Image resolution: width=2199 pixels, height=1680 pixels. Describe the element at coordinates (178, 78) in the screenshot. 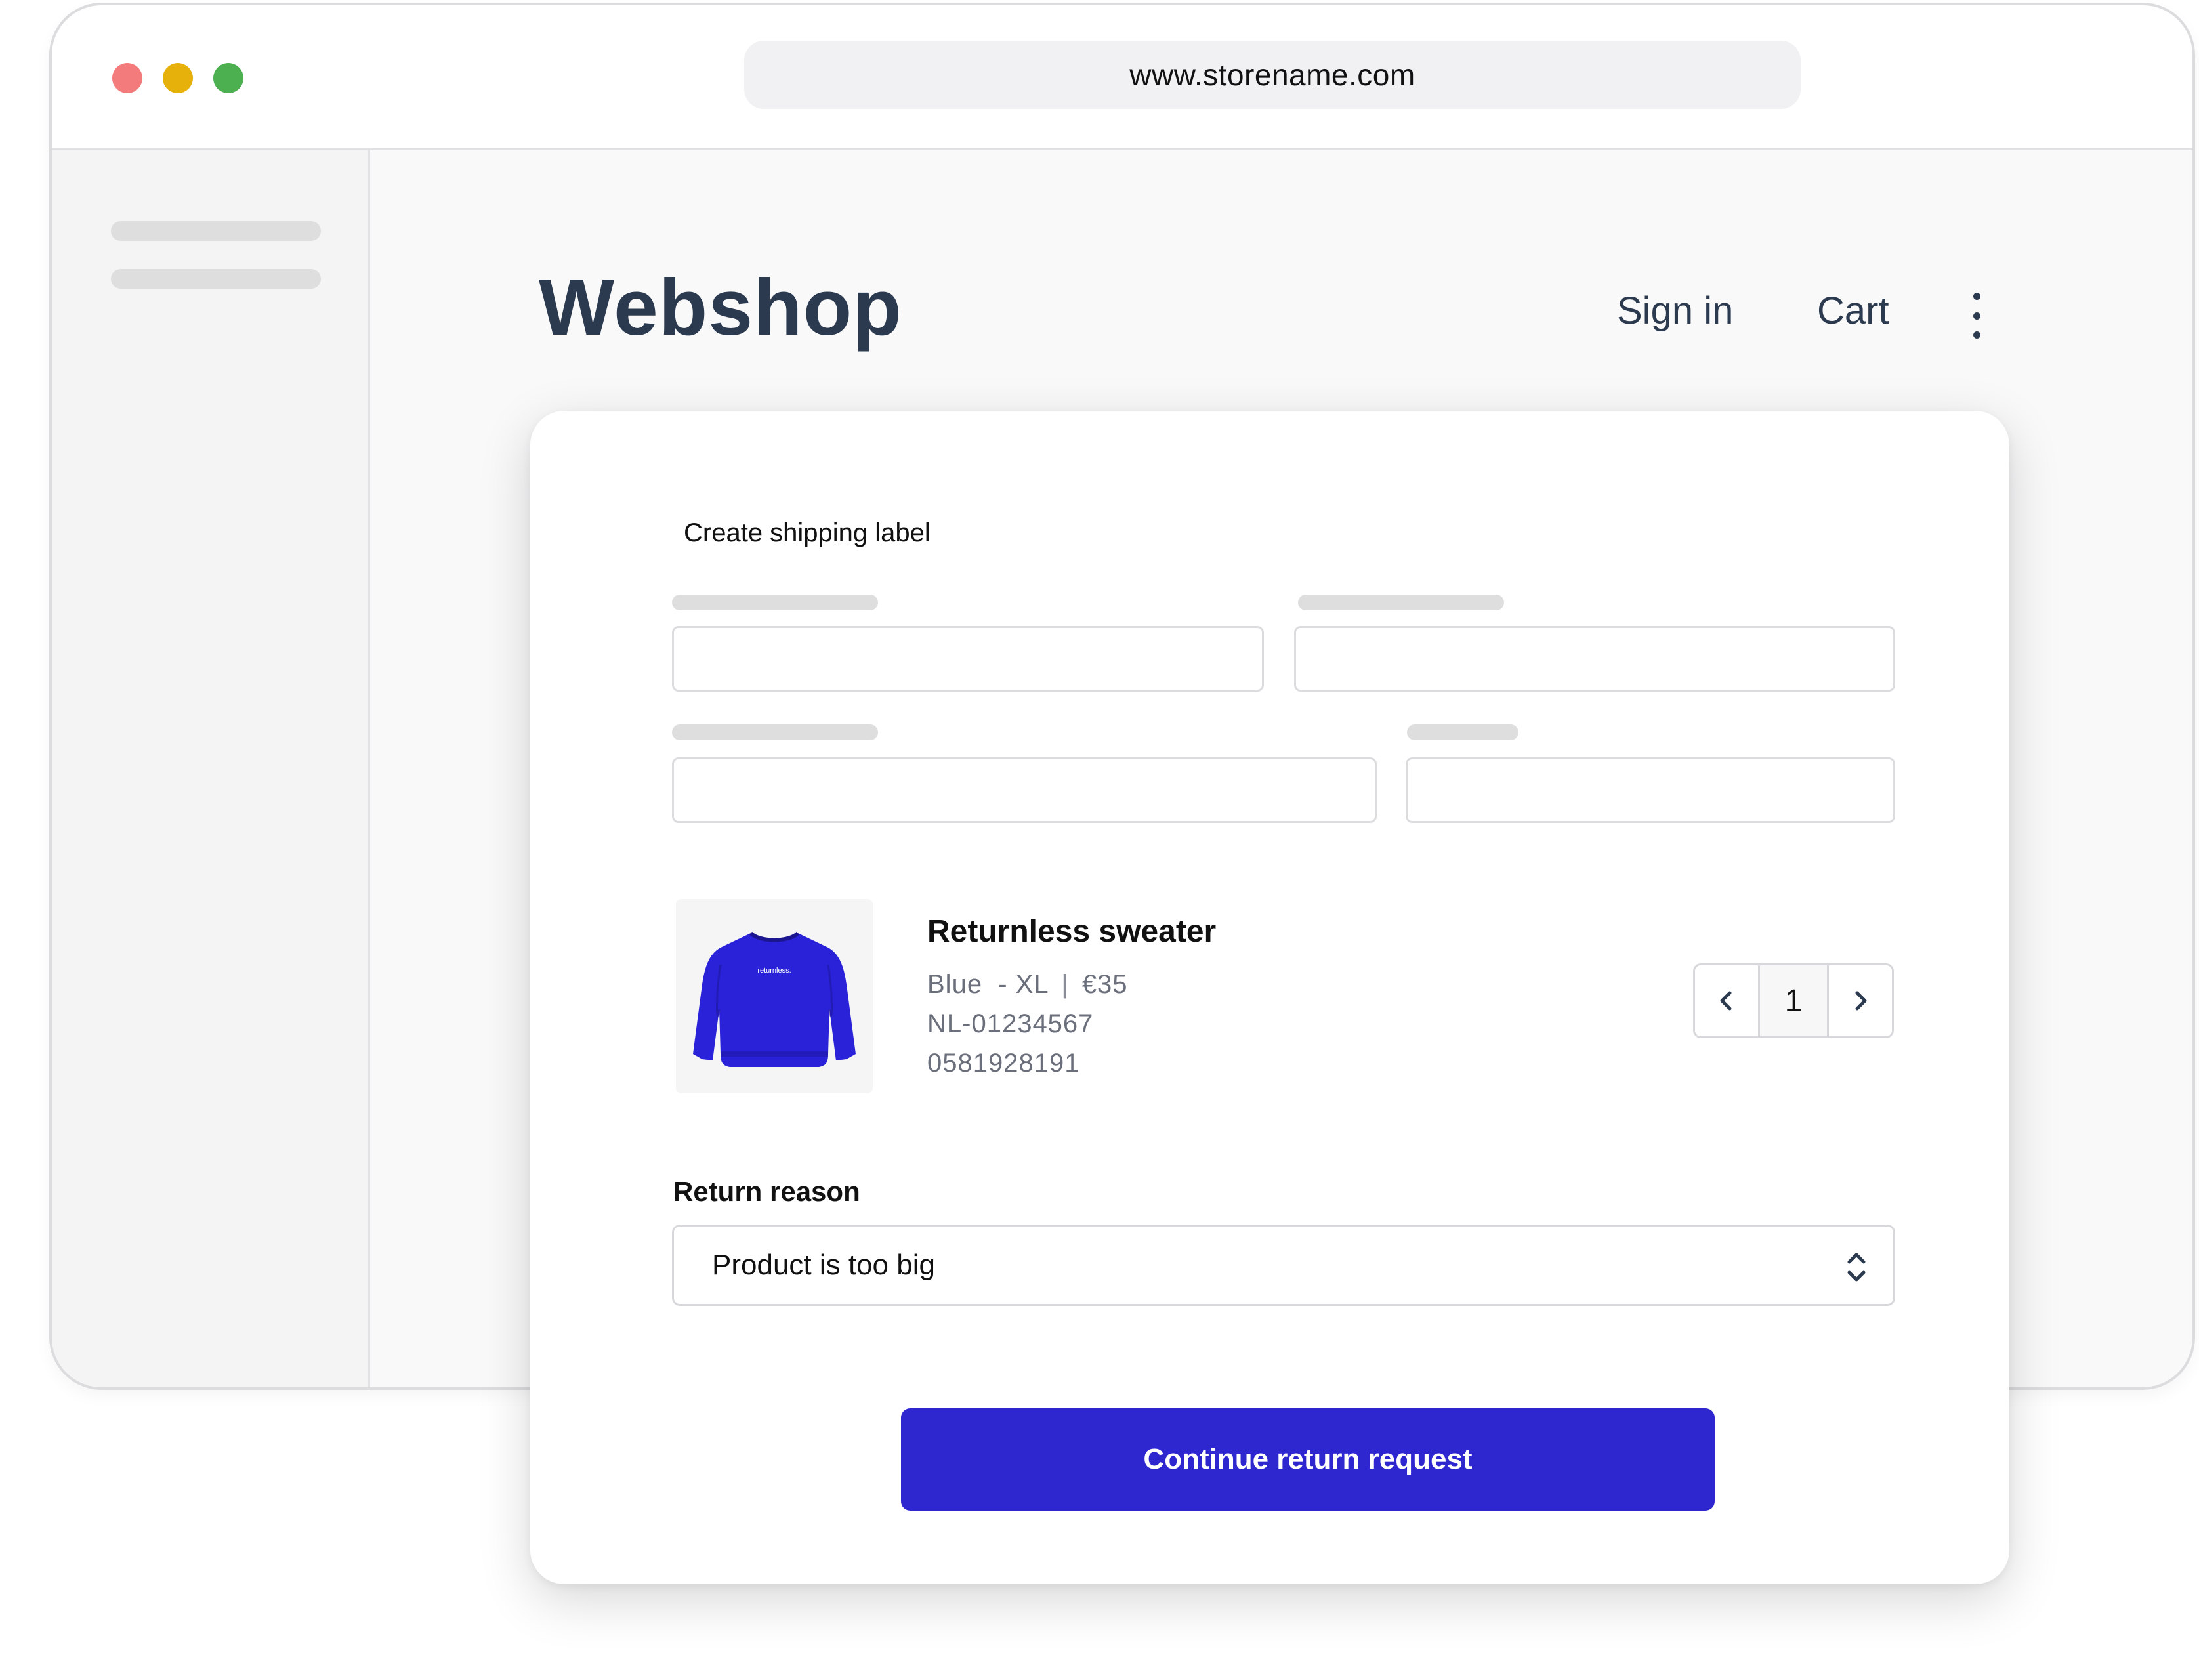

I see `window-minimize-dot` at that location.